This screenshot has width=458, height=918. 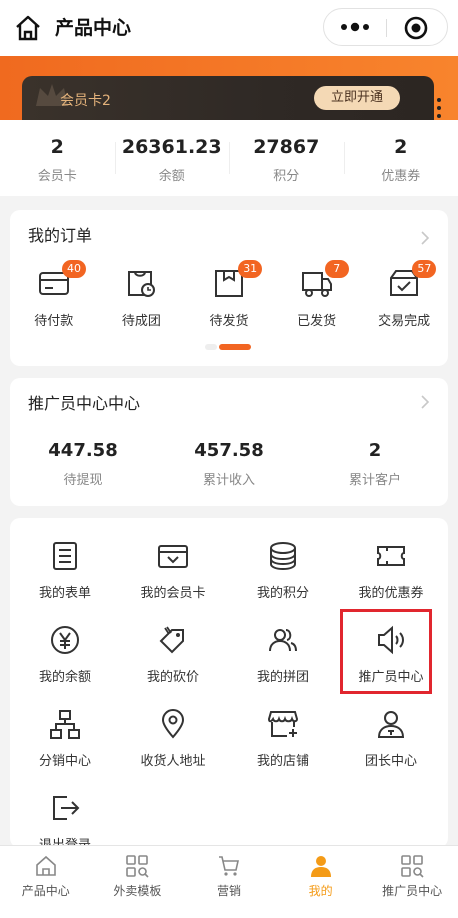 I want to click on stat-label: 优惠券, so click(x=401, y=176).